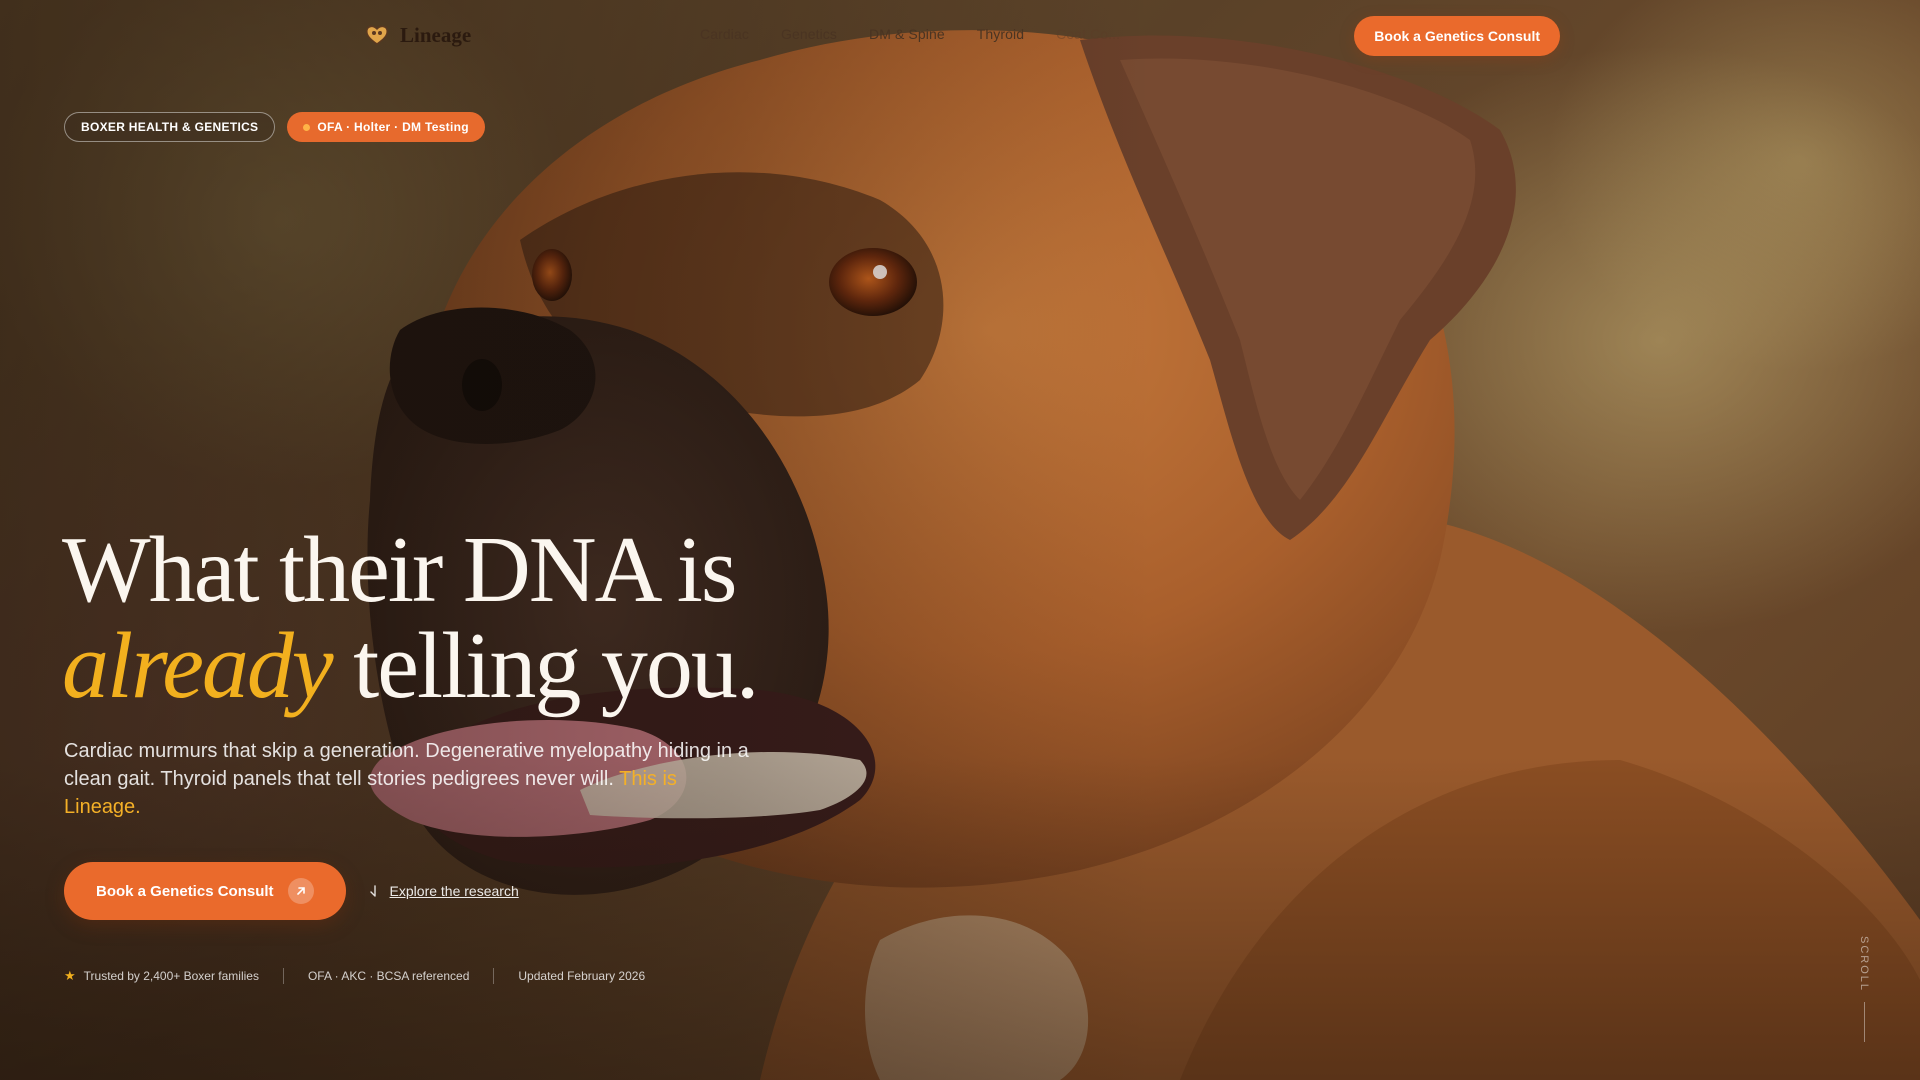 This screenshot has width=1920, height=1080. What do you see at coordinates (809, 34) in the screenshot?
I see `nav-item-genetics: Genetics` at bounding box center [809, 34].